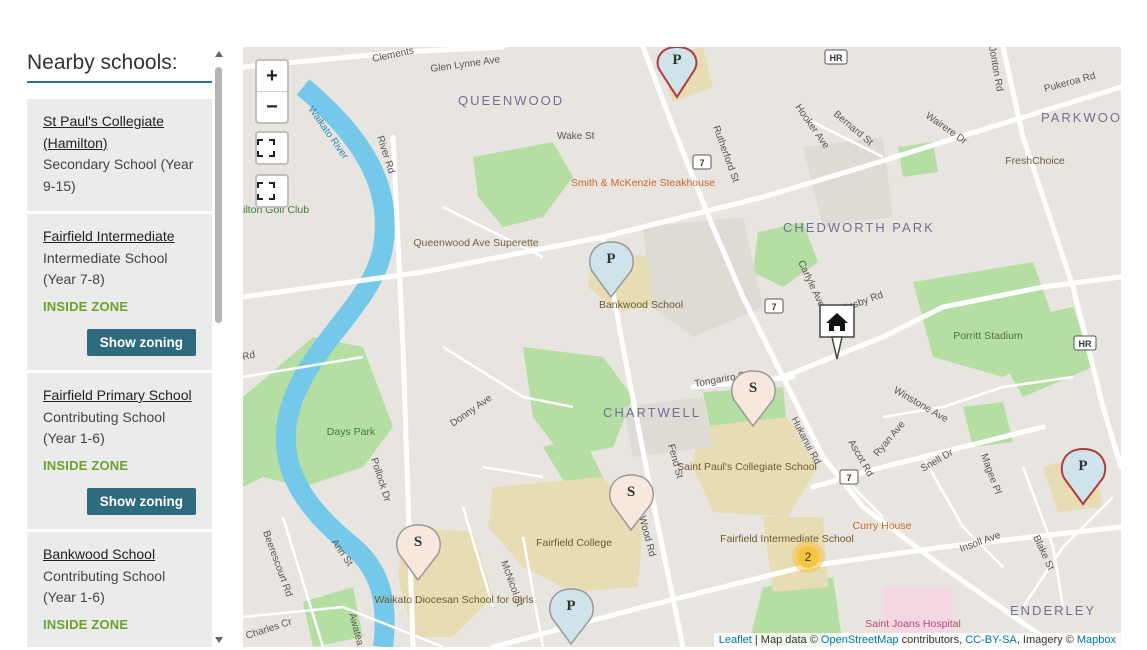 The image size is (1147, 650). Describe the element at coordinates (471, 411) in the screenshot. I see `road-label: Donny Ave` at that location.